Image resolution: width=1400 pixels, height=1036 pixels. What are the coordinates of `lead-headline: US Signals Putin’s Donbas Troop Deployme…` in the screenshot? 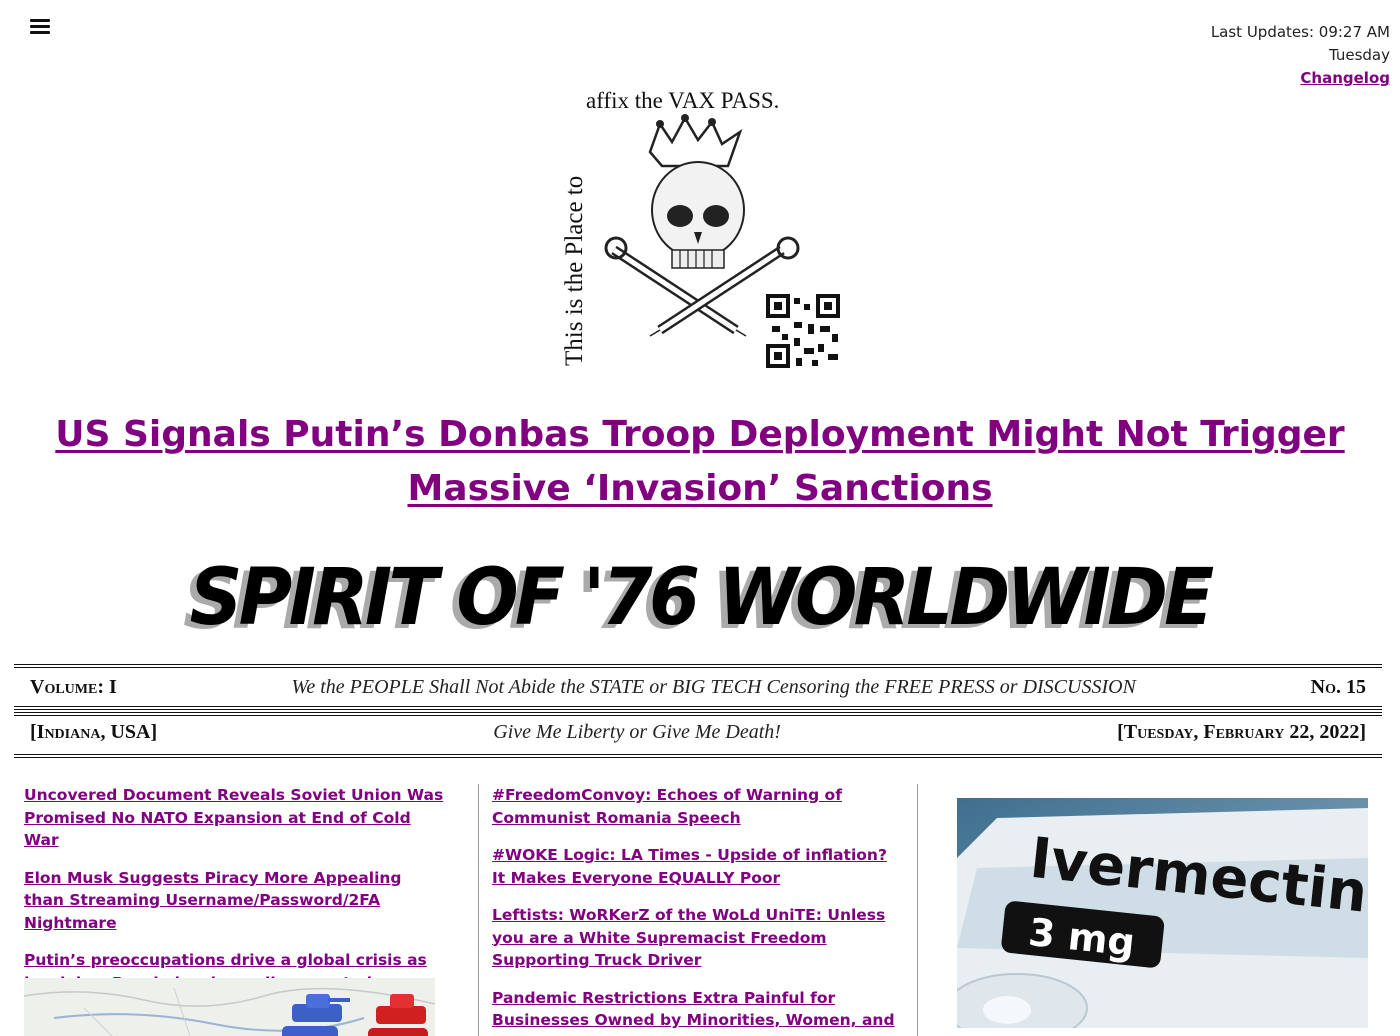 It's located at (700, 462).